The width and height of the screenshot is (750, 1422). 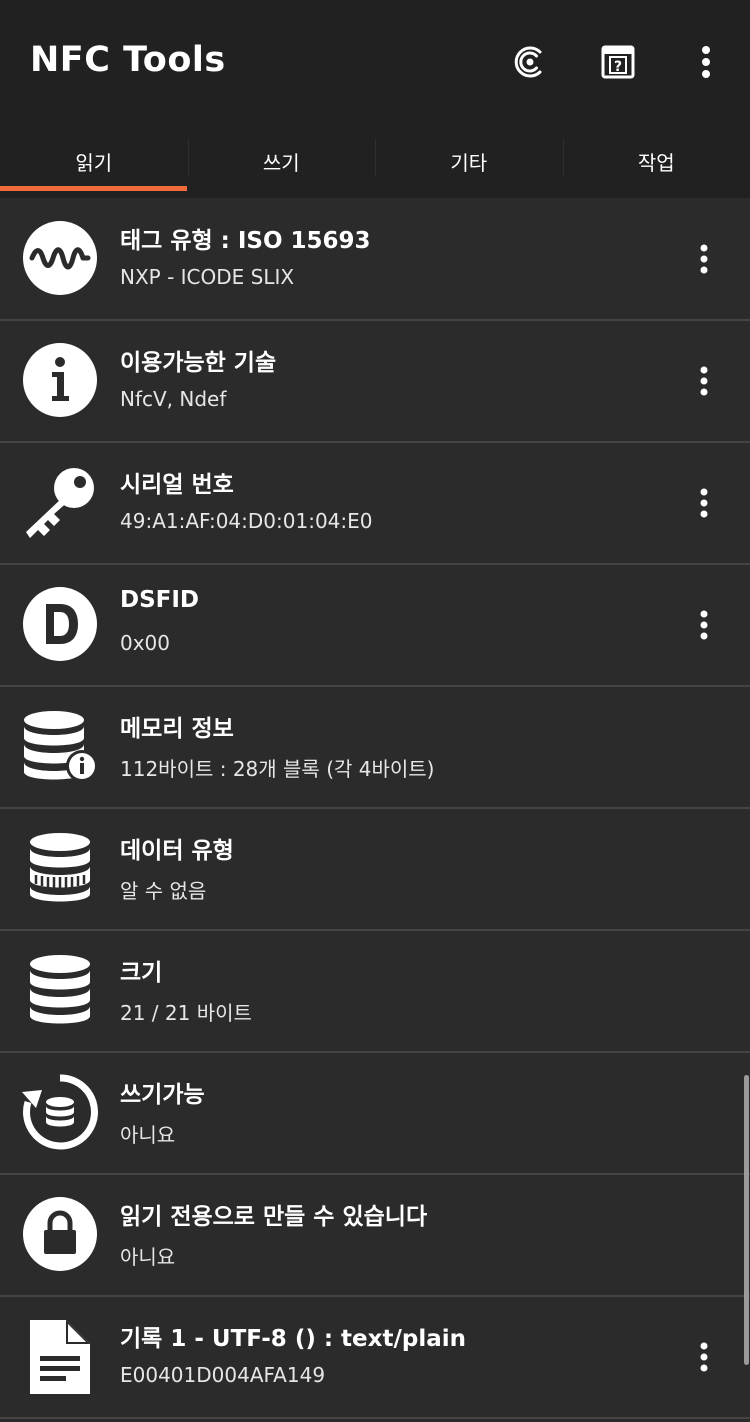 I want to click on help-icon: ?, so click(x=618, y=62).